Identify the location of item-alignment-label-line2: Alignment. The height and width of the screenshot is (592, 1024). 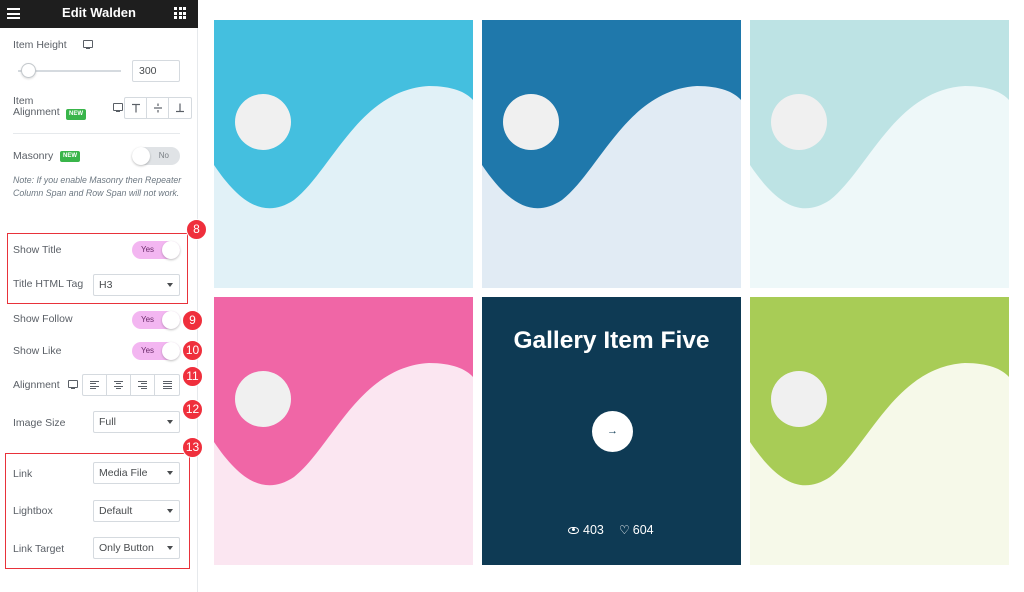
(36, 112).